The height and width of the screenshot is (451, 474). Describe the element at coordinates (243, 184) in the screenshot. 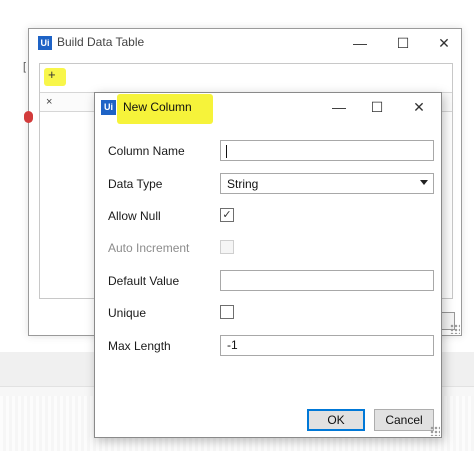

I see `data-type-value: String` at that location.